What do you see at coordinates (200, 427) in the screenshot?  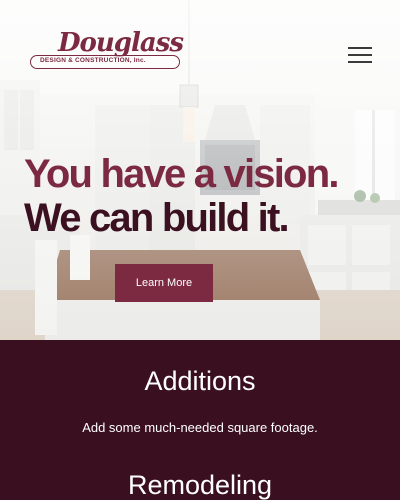 I see `service-description-additions: Add some much-needed square footage.` at bounding box center [200, 427].